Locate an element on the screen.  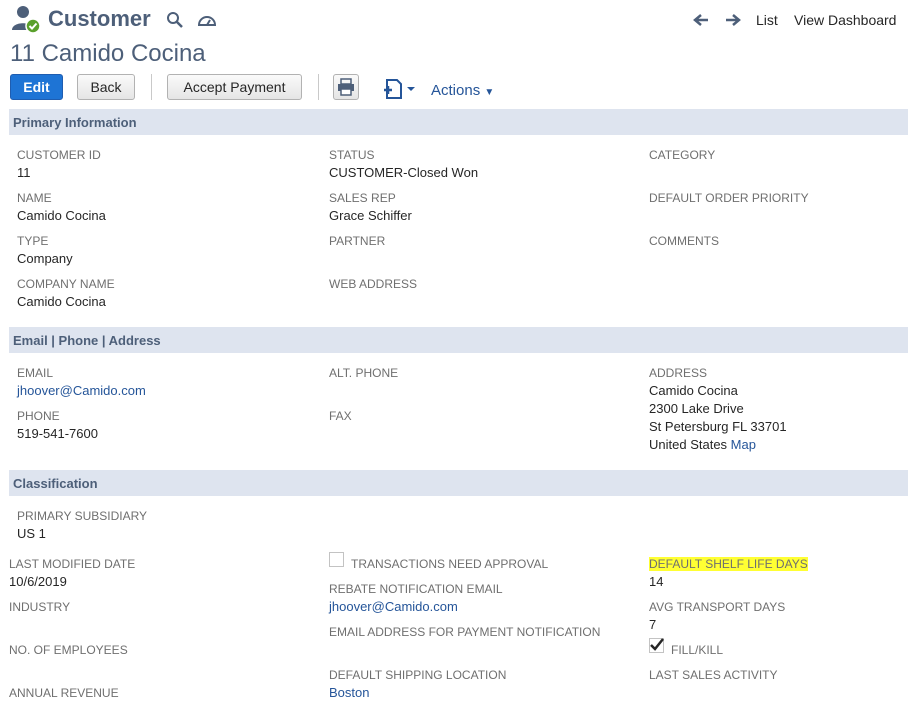
name-label: NAME is located at coordinates (34, 198).